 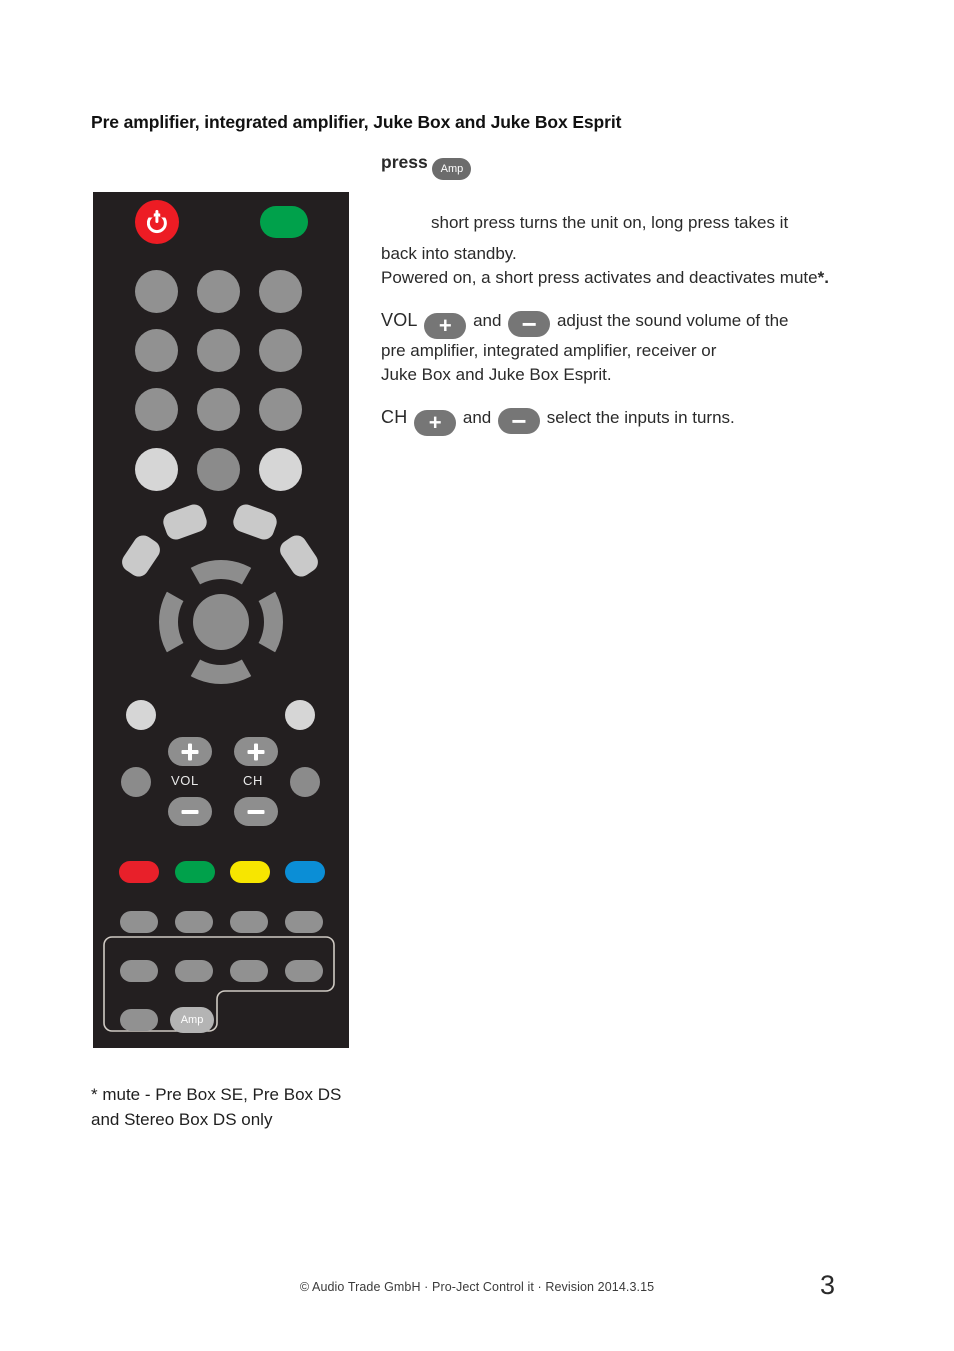 What do you see at coordinates (185, 522) in the screenshot?
I see `remote-petal-upper-left` at bounding box center [185, 522].